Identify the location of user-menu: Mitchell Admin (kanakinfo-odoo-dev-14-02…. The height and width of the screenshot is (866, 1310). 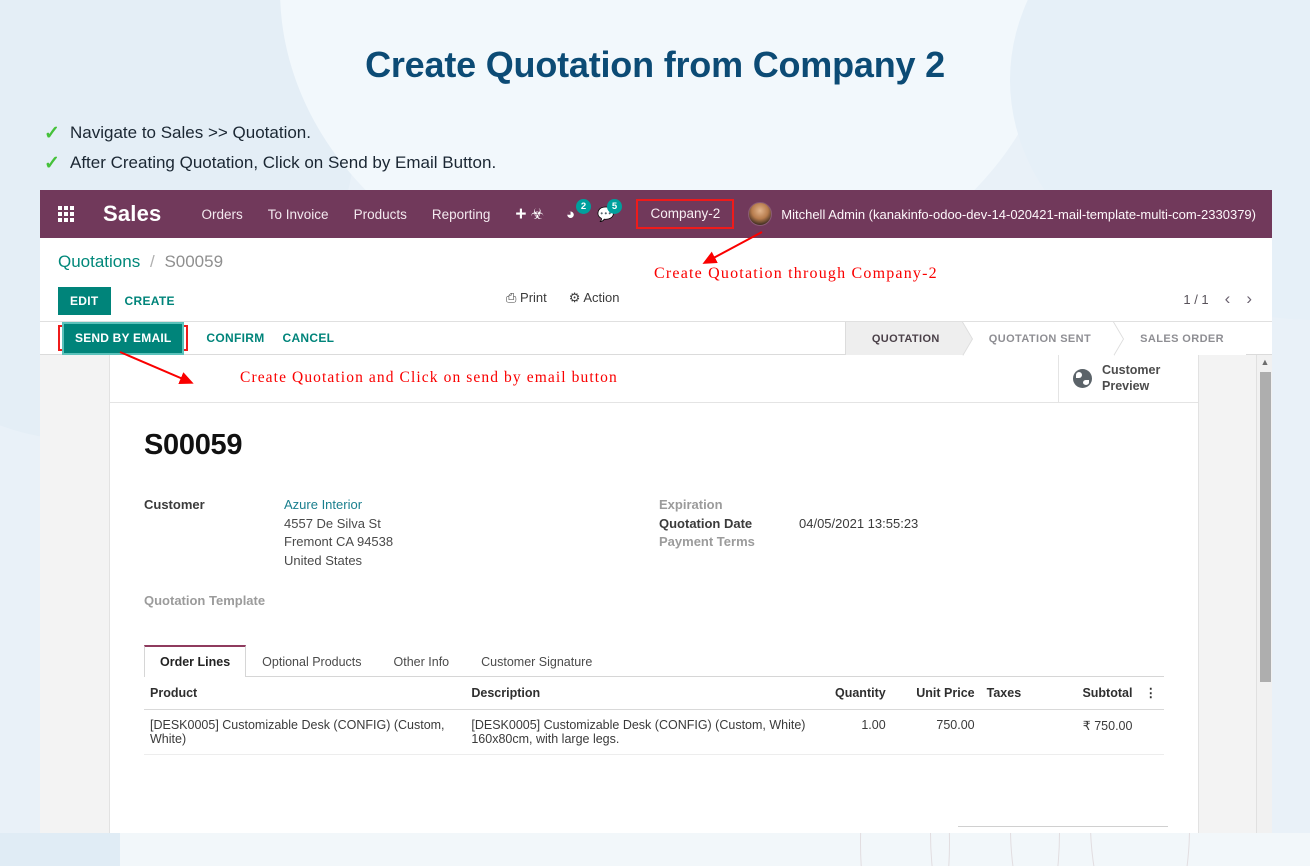
(1018, 214).